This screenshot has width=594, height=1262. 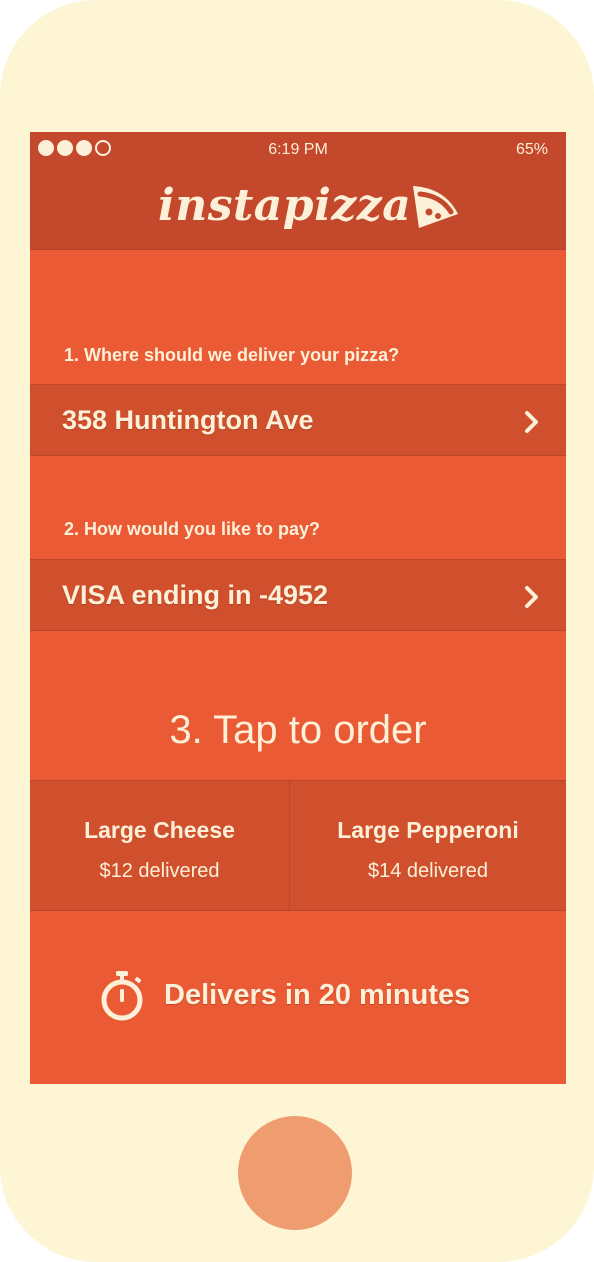 I want to click on delivery-address: 358 Huntington Ave, so click(x=188, y=420).